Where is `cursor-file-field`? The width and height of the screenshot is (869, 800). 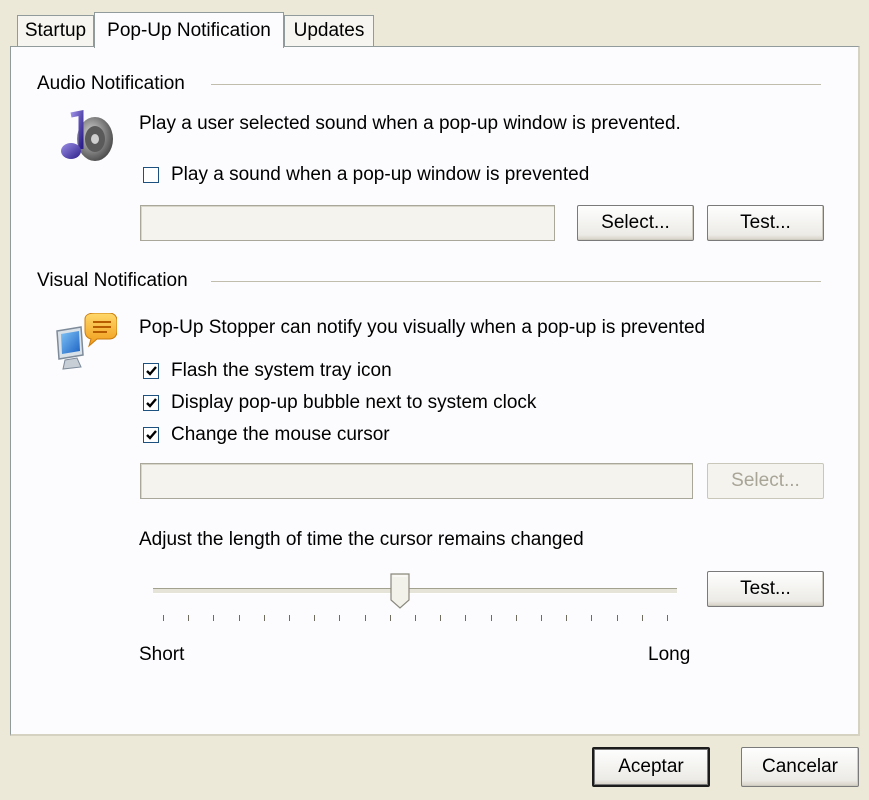
cursor-file-field is located at coordinates (416, 481).